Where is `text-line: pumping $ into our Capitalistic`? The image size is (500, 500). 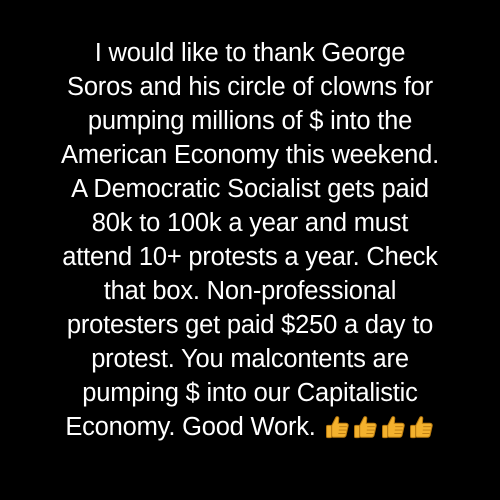 text-line: pumping $ into our Capitalistic is located at coordinates (250, 393).